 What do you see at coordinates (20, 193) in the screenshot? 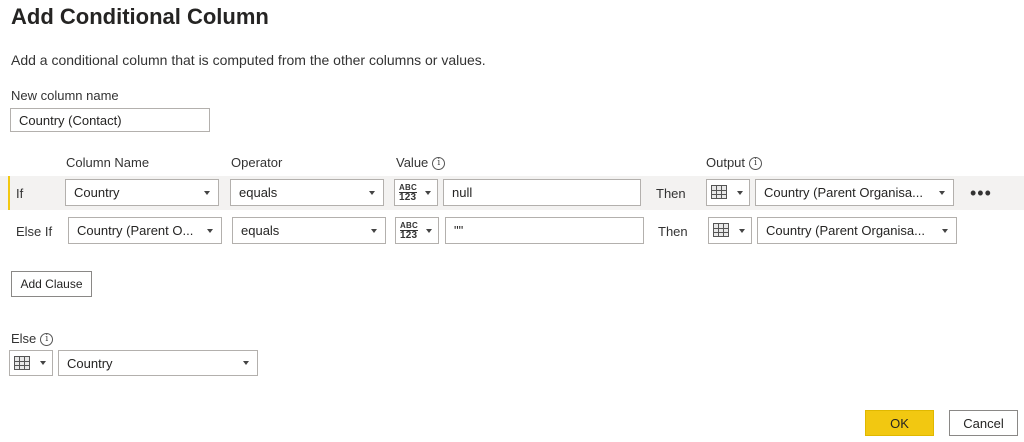
I see `if-keyword: If` at bounding box center [20, 193].